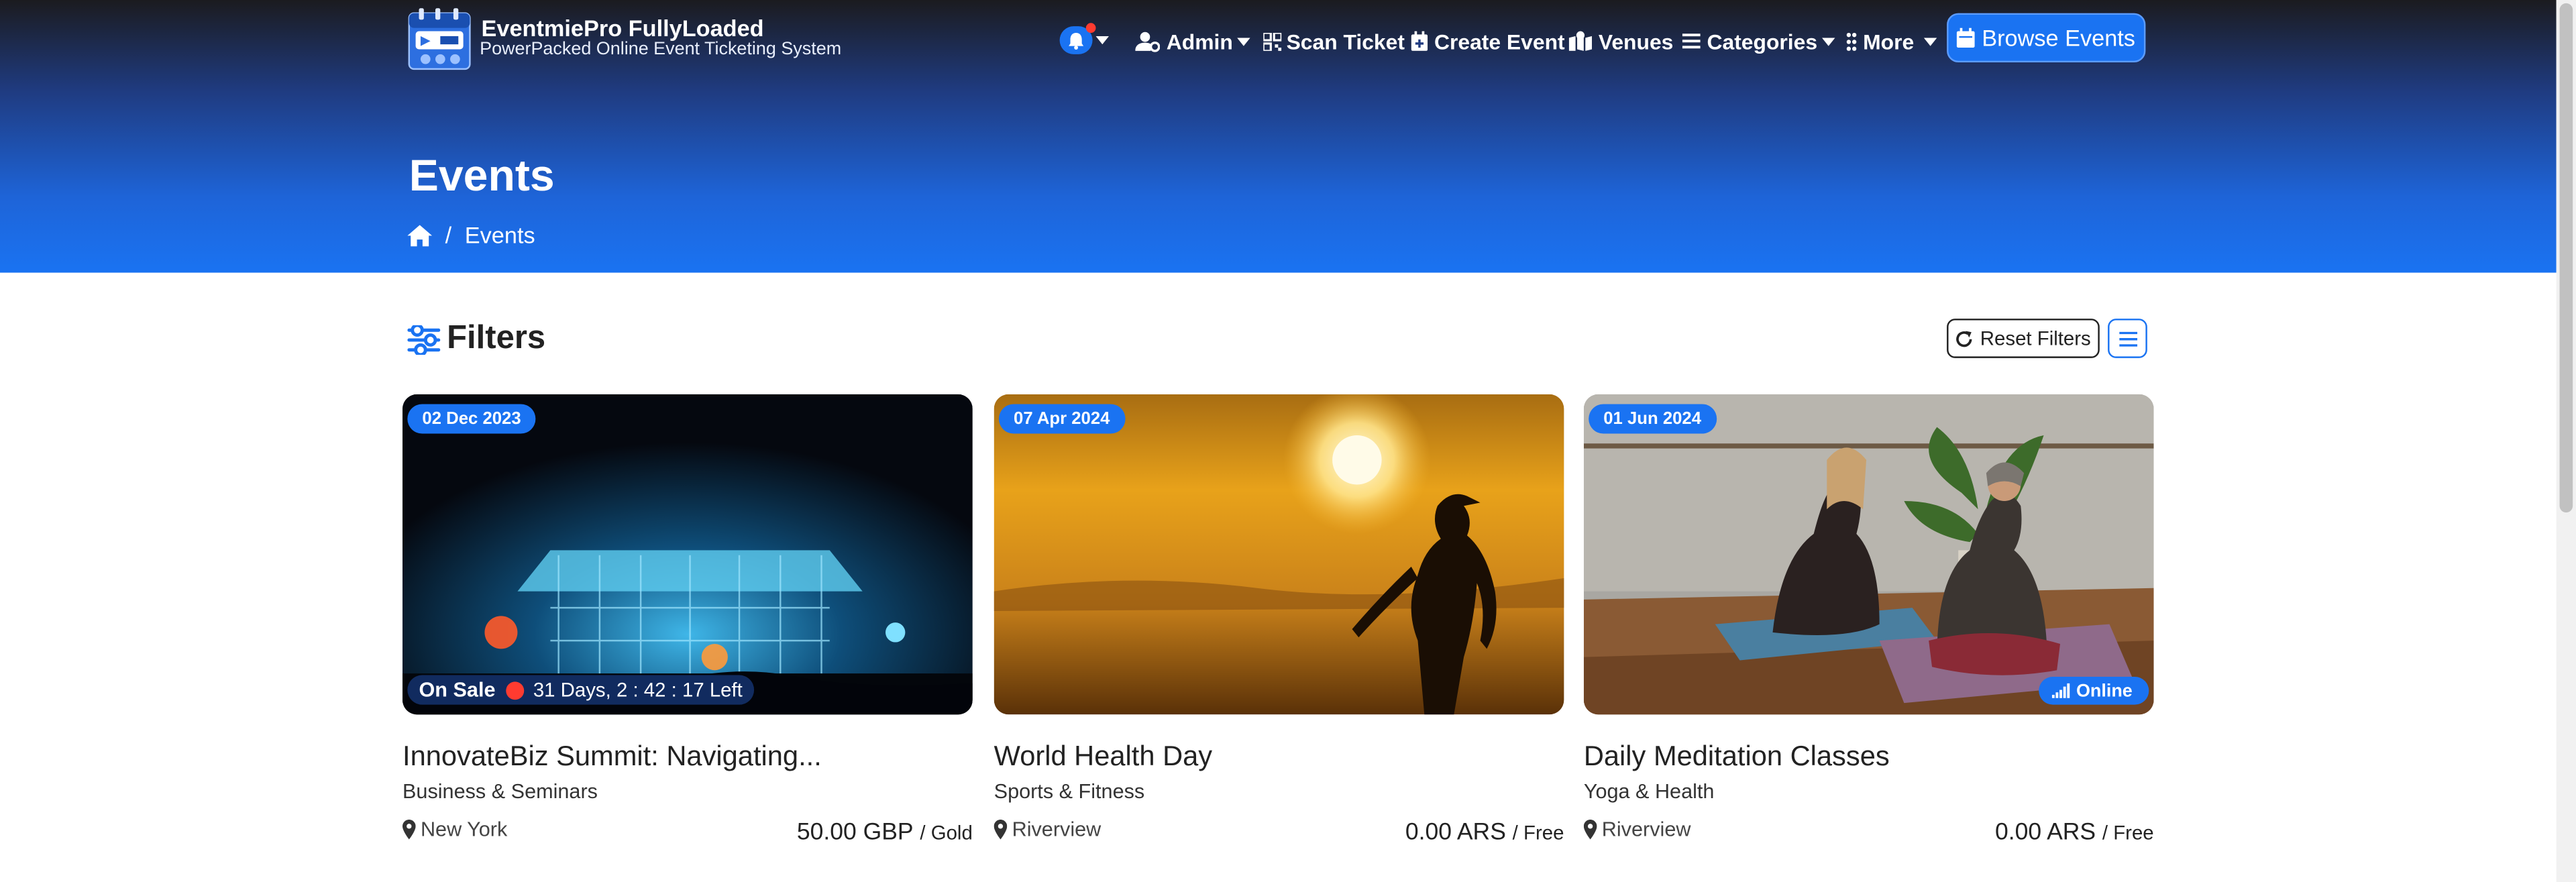  I want to click on browse-events-button: Browse Events, so click(2046, 38).